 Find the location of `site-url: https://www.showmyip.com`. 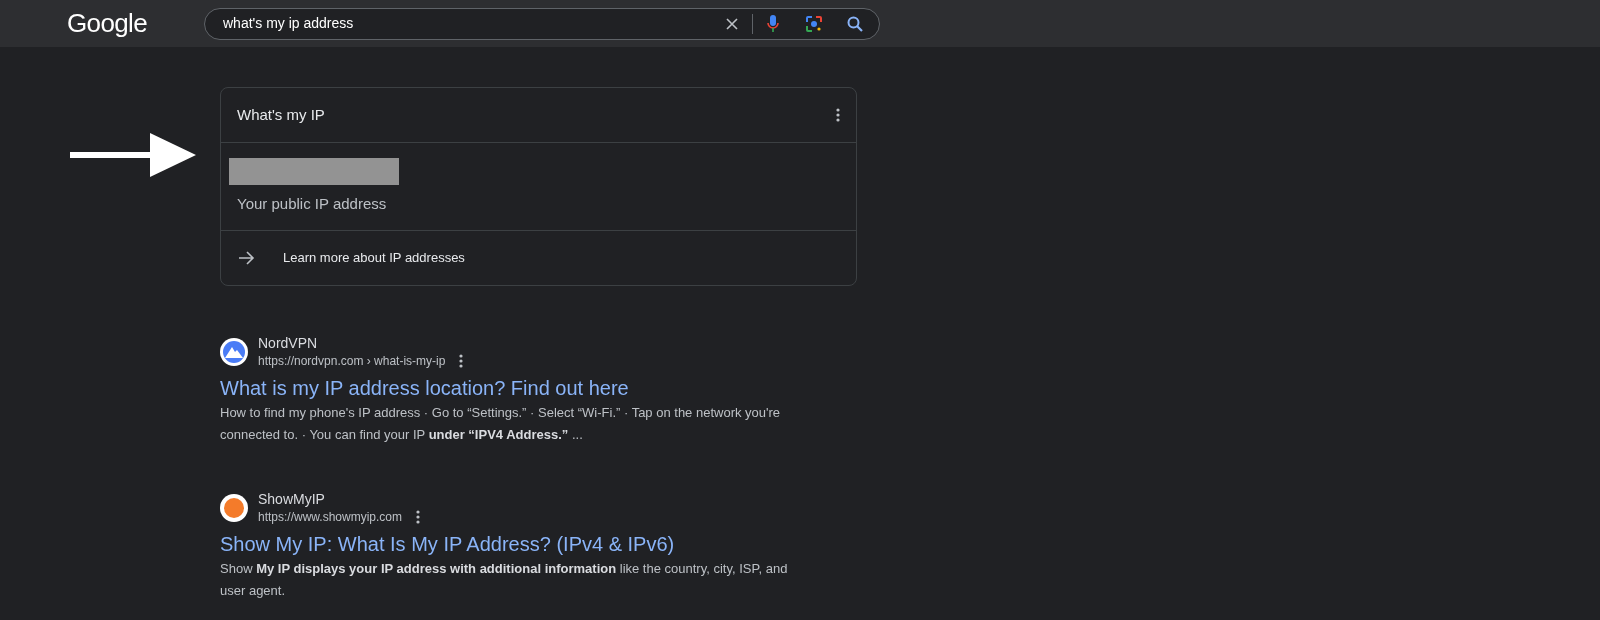

site-url: https://www.showmyip.com is located at coordinates (330, 517).